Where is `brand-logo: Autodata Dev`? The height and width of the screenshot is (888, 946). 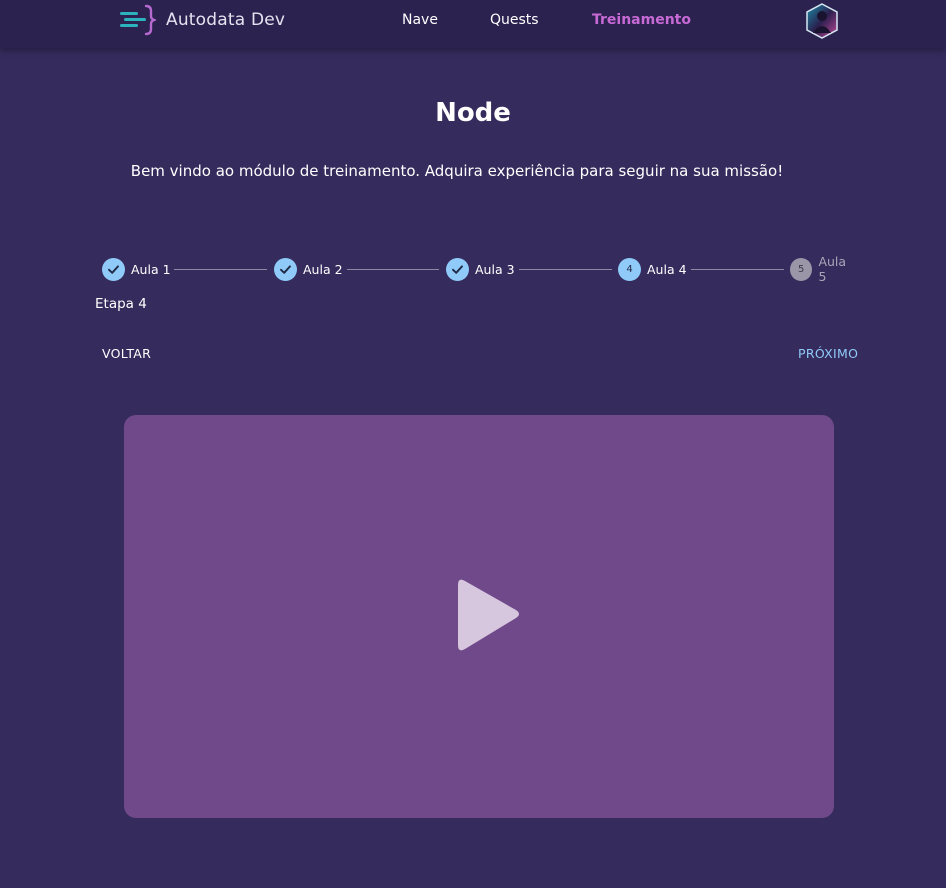 brand-logo: Autodata Dev is located at coordinates (201, 20).